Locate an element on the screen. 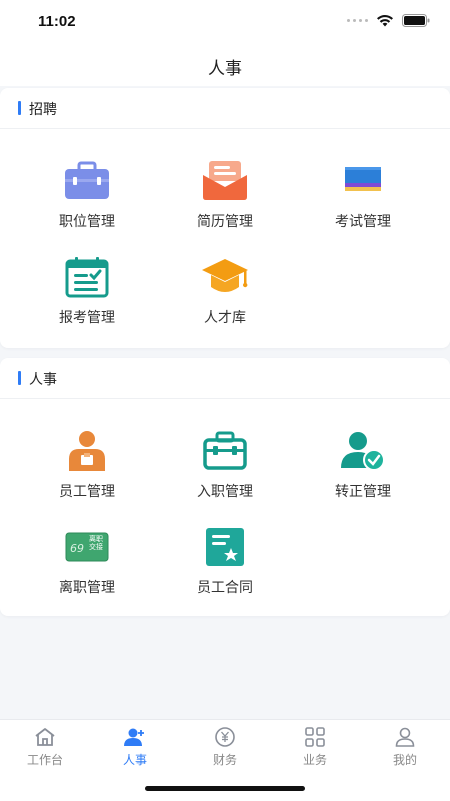  tab-label: 人事 is located at coordinates (134, 760).